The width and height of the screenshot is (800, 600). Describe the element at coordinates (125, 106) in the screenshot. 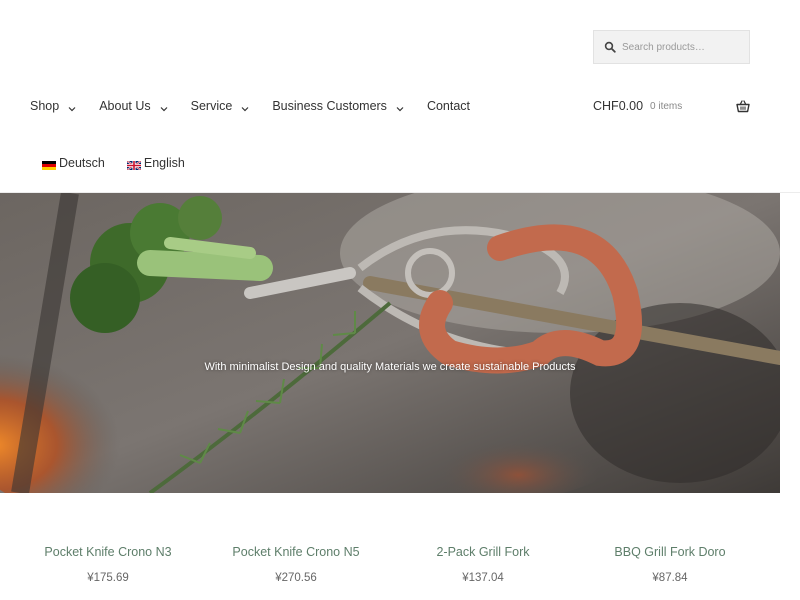

I see `nav-item-label: About Us` at that location.